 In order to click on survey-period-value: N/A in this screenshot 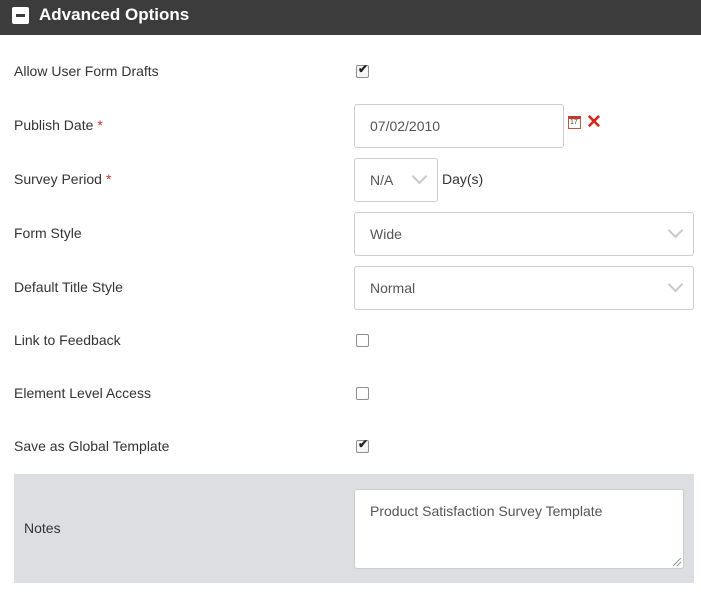, I will do `click(382, 180)`.